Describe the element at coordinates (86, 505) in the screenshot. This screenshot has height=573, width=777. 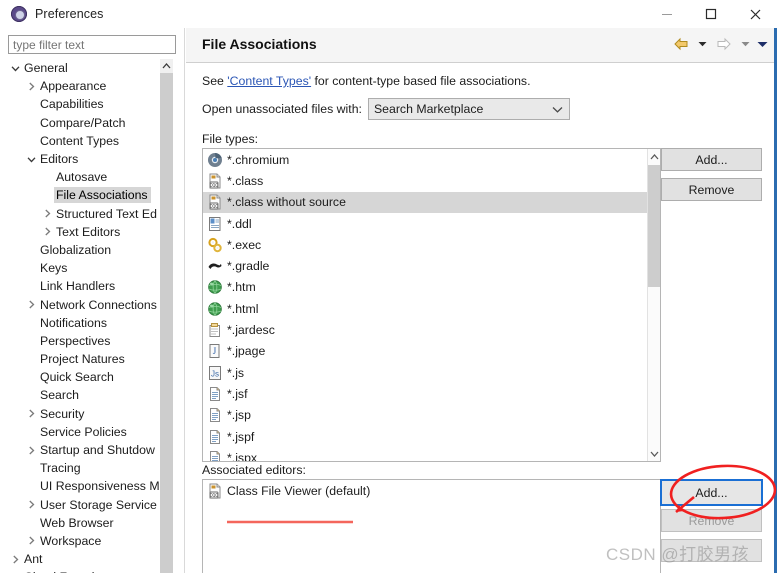
I see `sidebar-item-user-storage-service: User Storage Service` at that location.